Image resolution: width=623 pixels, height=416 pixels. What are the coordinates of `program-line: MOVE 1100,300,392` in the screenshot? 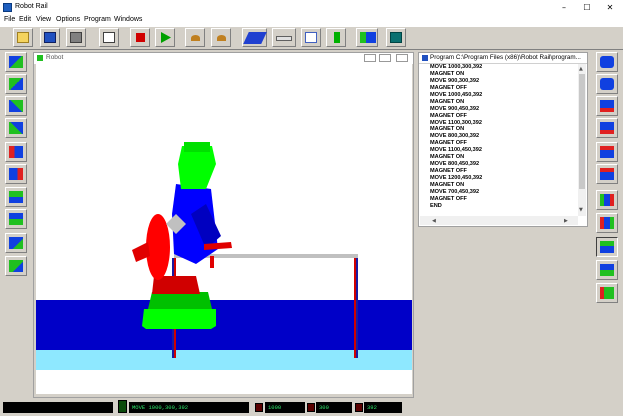 It's located at (505, 123).